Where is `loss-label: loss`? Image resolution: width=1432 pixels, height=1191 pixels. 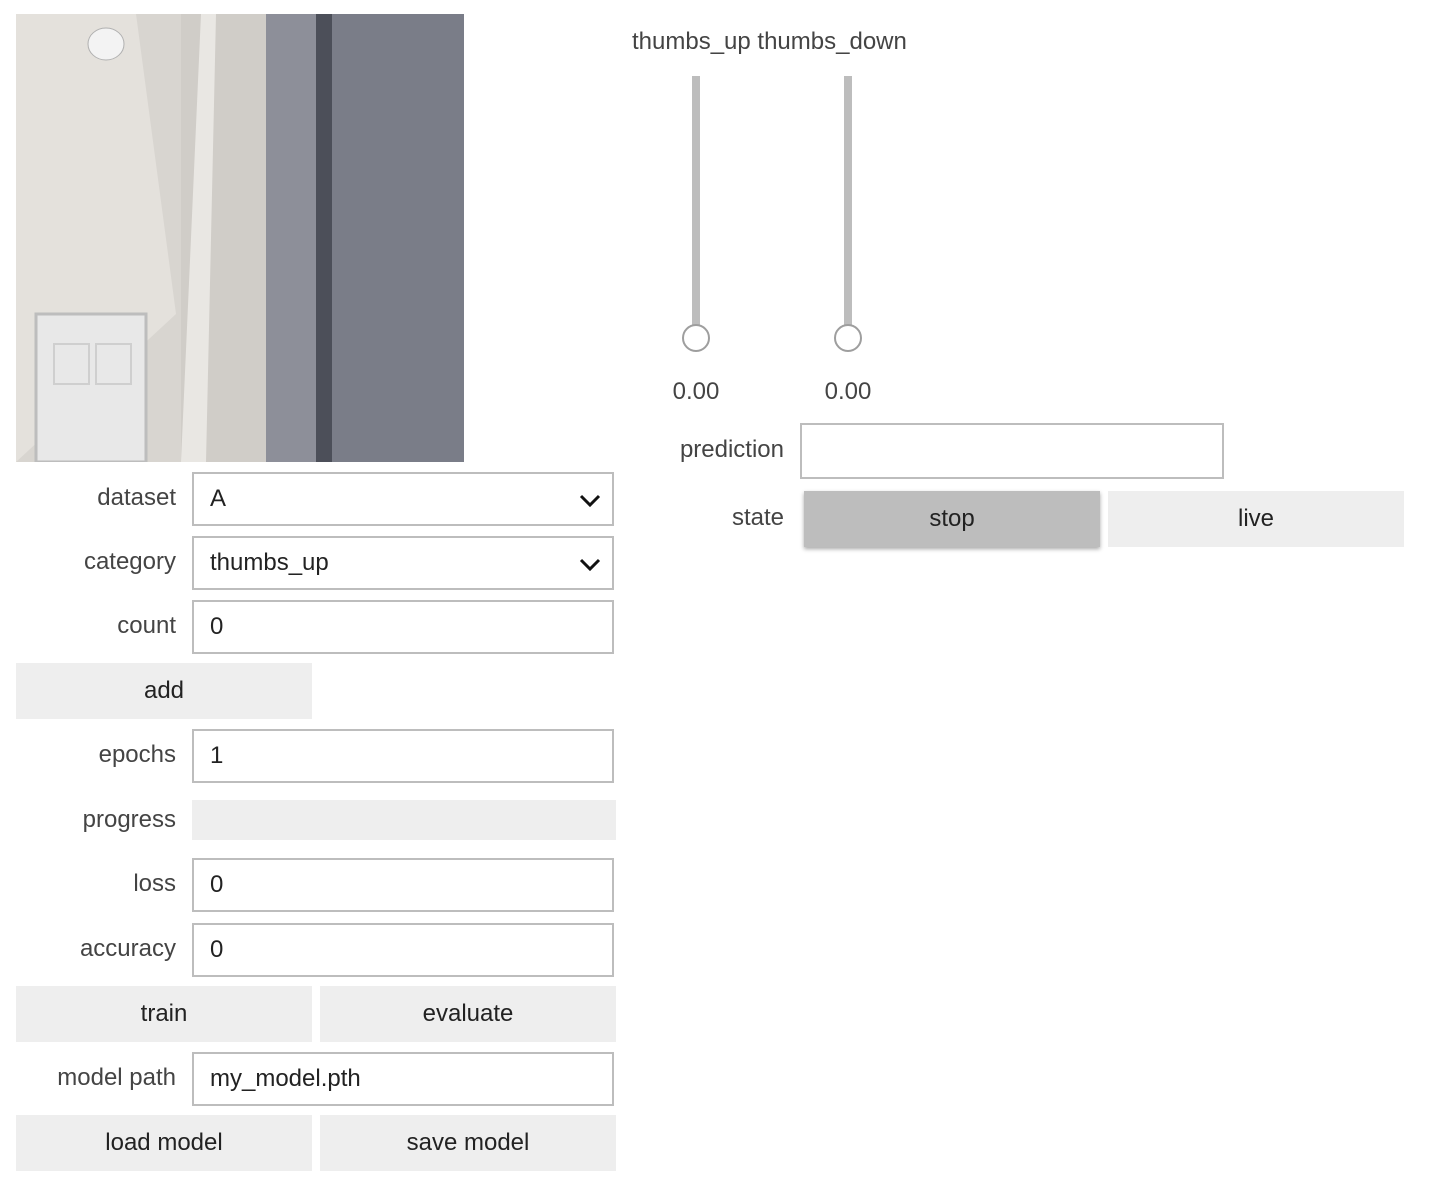
loss-label: loss is located at coordinates (154, 883).